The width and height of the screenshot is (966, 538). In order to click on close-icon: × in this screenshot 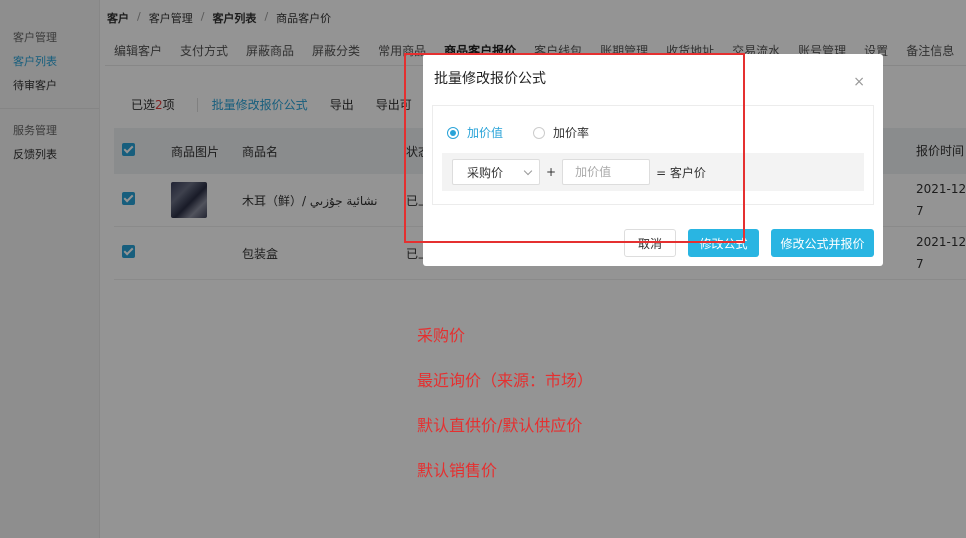, I will do `click(859, 82)`.